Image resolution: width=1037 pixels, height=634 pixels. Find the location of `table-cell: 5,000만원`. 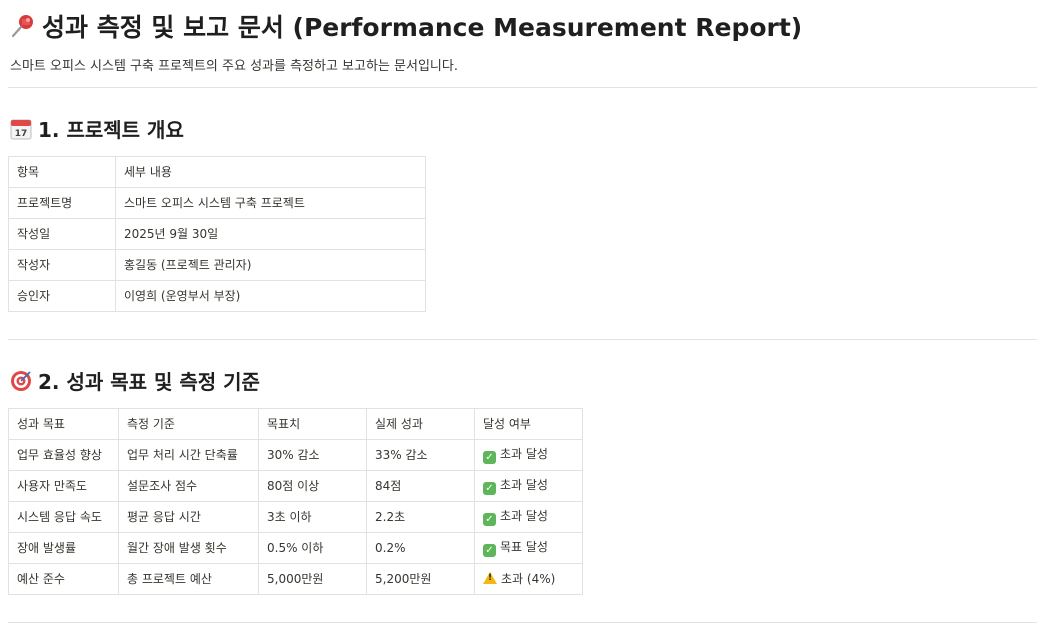

table-cell: 5,000만원 is located at coordinates (312, 579).